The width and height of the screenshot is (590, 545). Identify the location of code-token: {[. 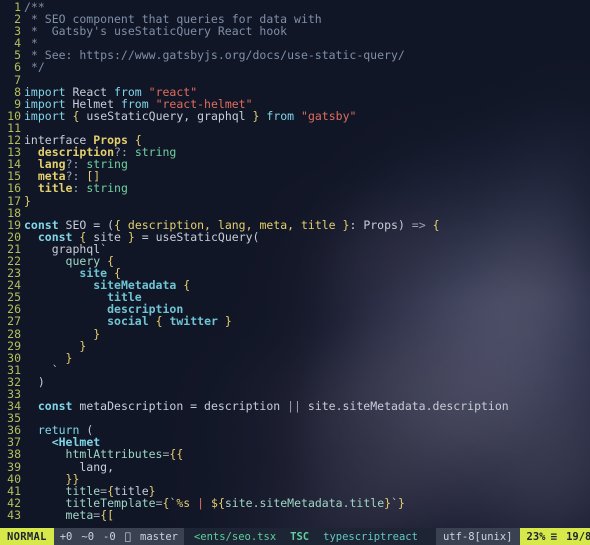
(107, 514).